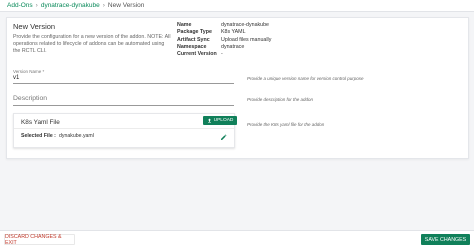  What do you see at coordinates (76, 136) in the screenshot?
I see `selected-file-name: dynakube.yaml` at bounding box center [76, 136].